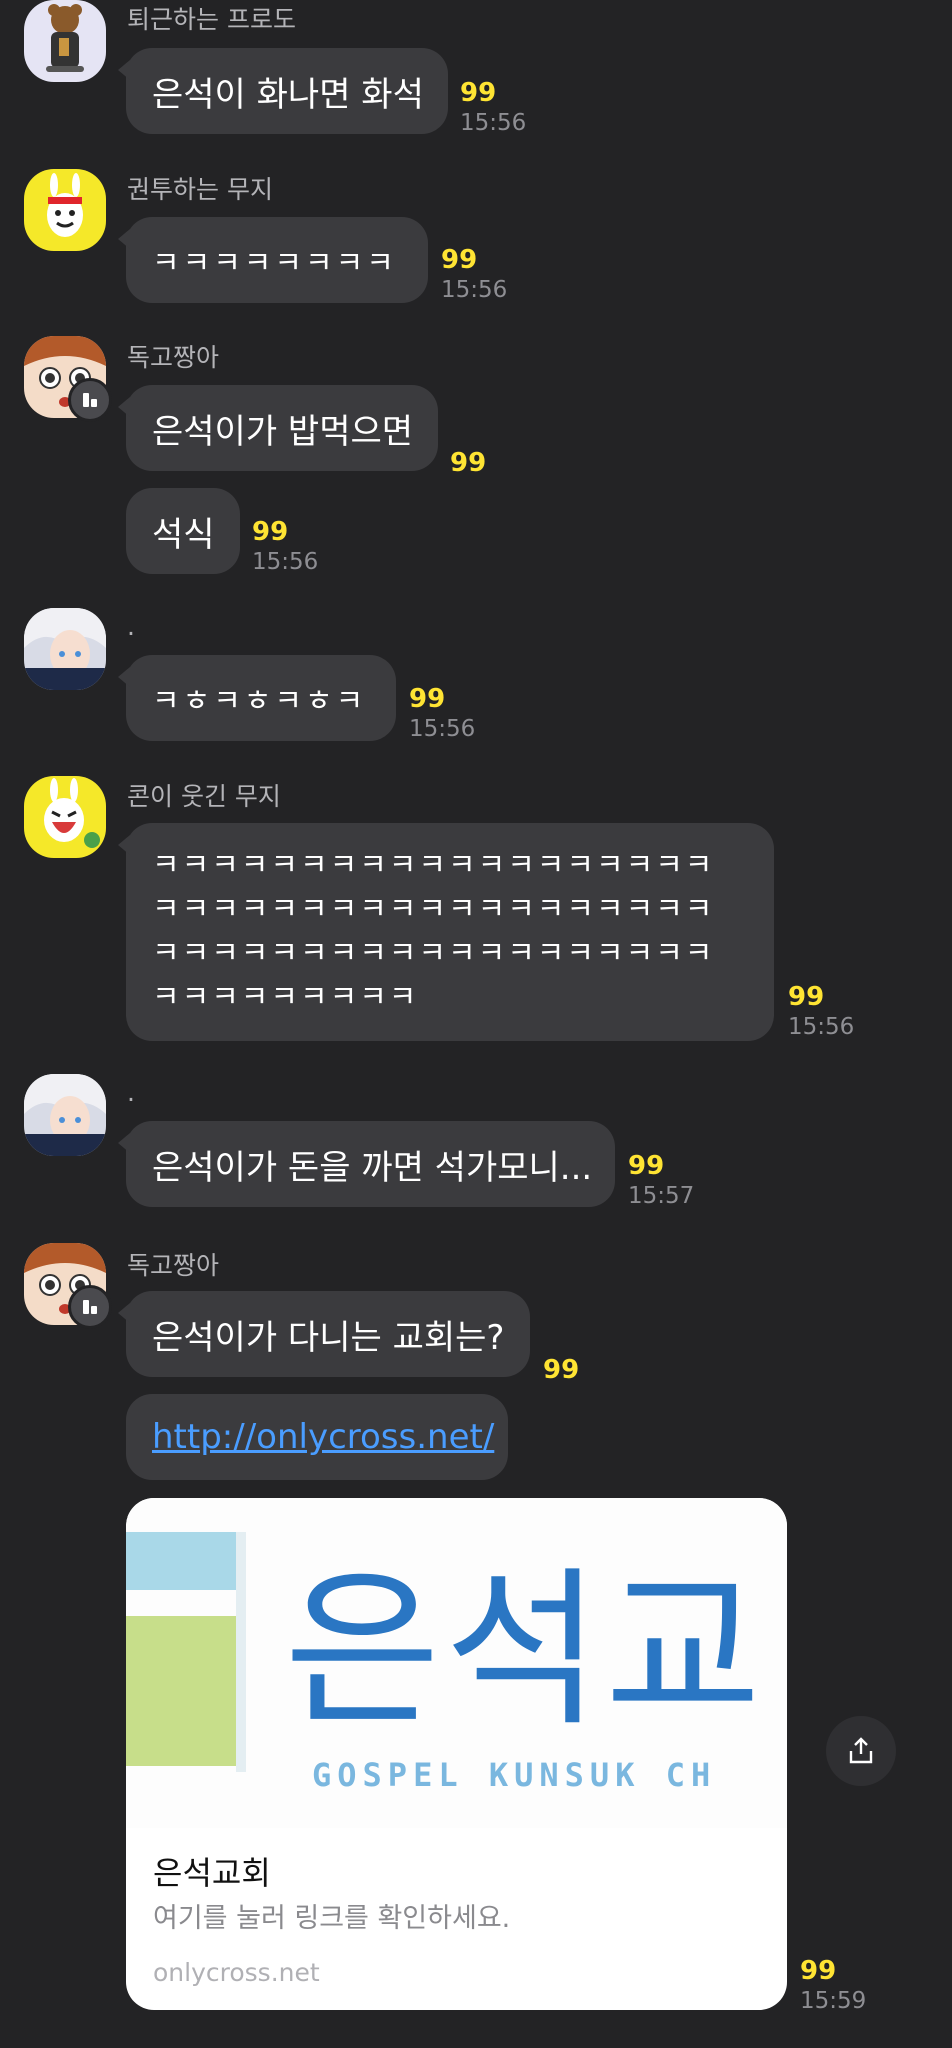  I want to click on link-preview-logo-subtext: GOSPEL KUNSUK CH, so click(514, 1775).